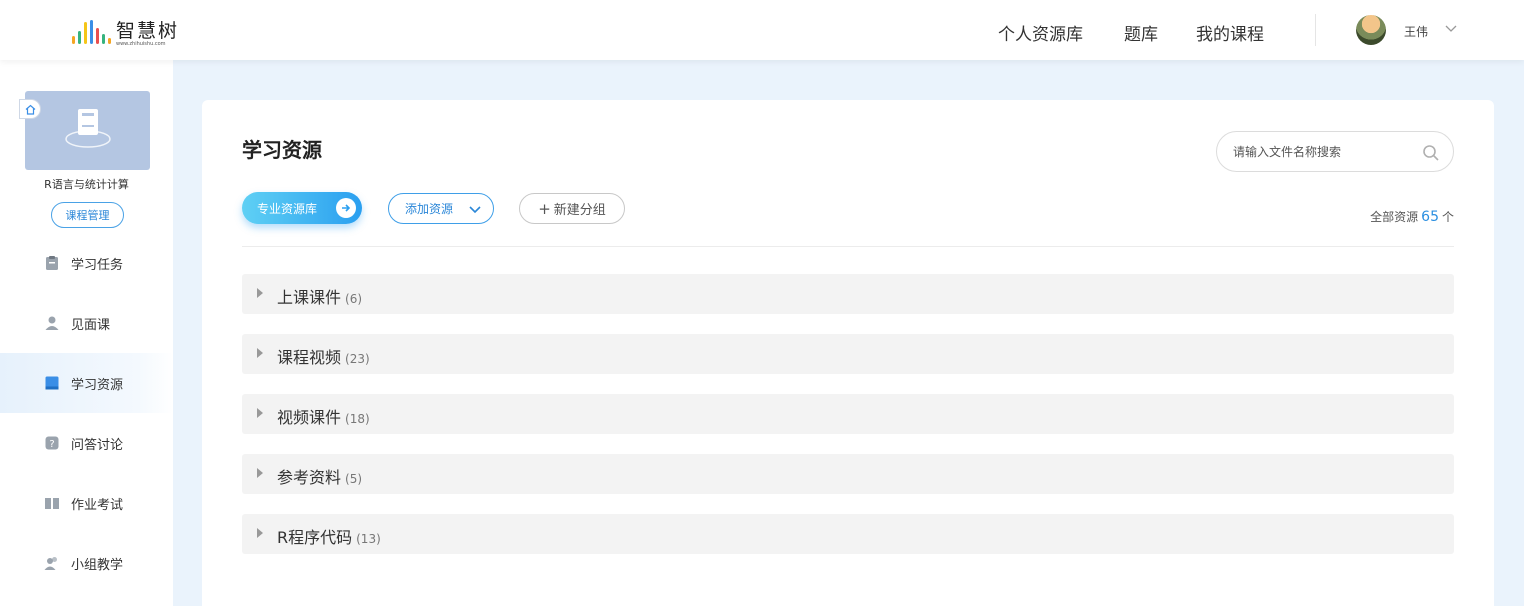  Describe the element at coordinates (87, 215) in the screenshot. I see `course-manage-button: 课程管理` at that location.